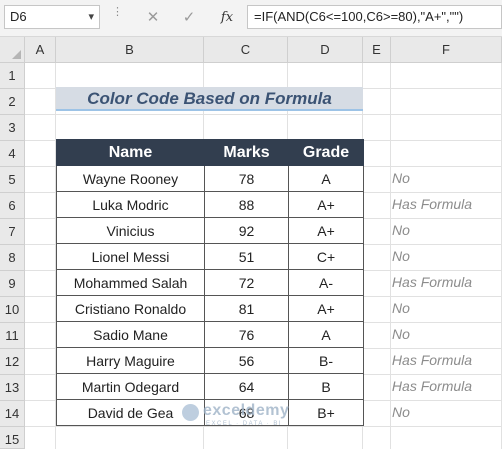 Image resolution: width=502 pixels, height=453 pixels. What do you see at coordinates (12, 180) in the screenshot?
I see `row-header-5: 5` at bounding box center [12, 180].